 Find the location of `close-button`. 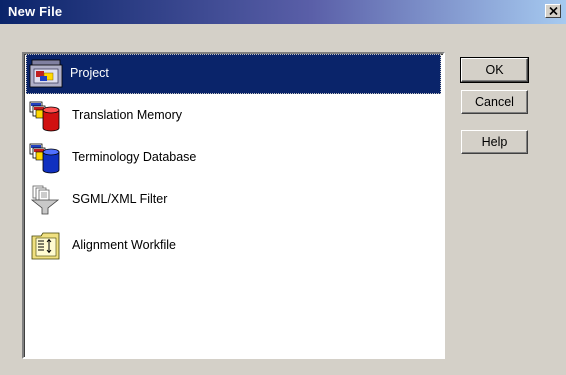

close-button is located at coordinates (553, 11).